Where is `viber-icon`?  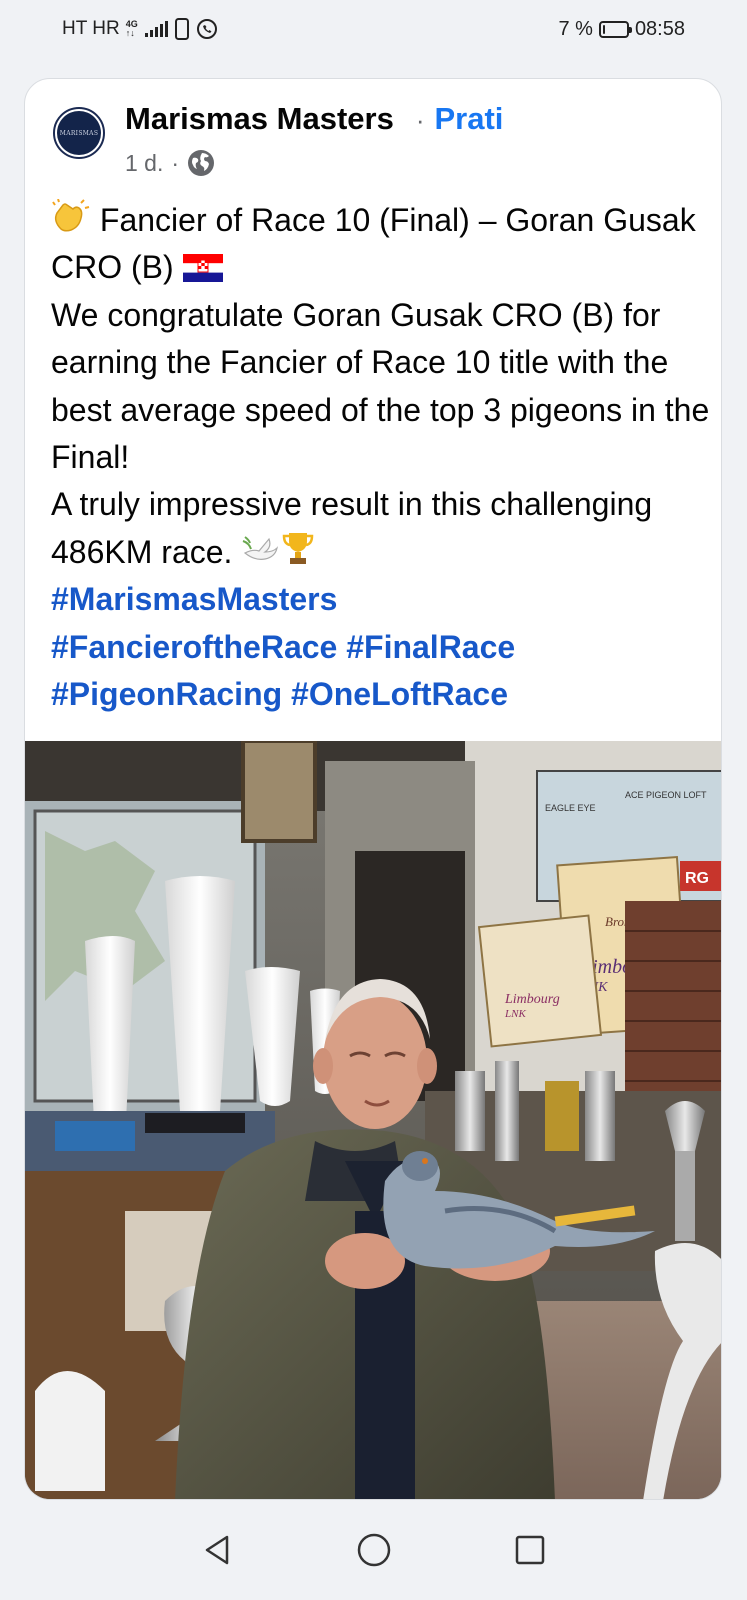
viber-icon is located at coordinates (206, 29).